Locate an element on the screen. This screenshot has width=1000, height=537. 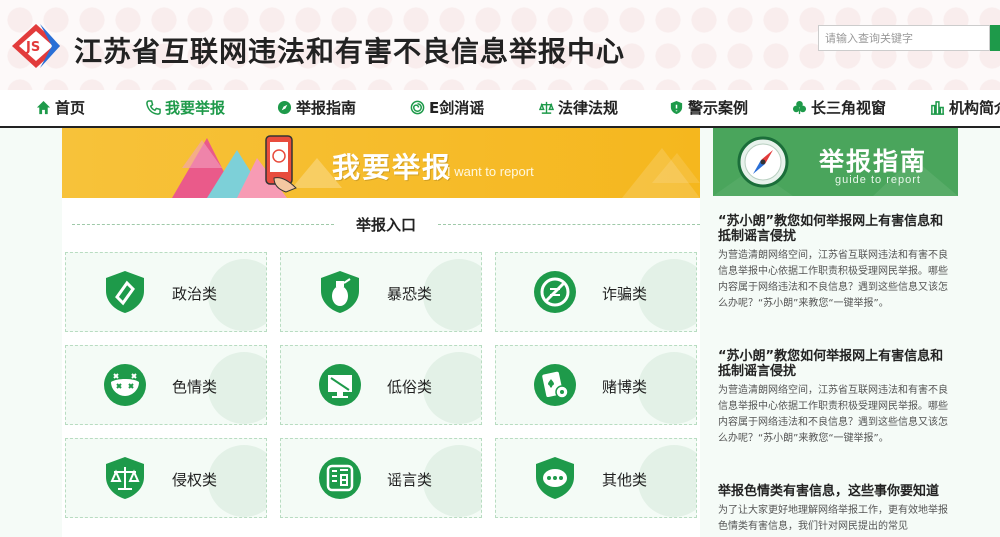
nav-item-label: 举报指南 is located at coordinates (326, 108).